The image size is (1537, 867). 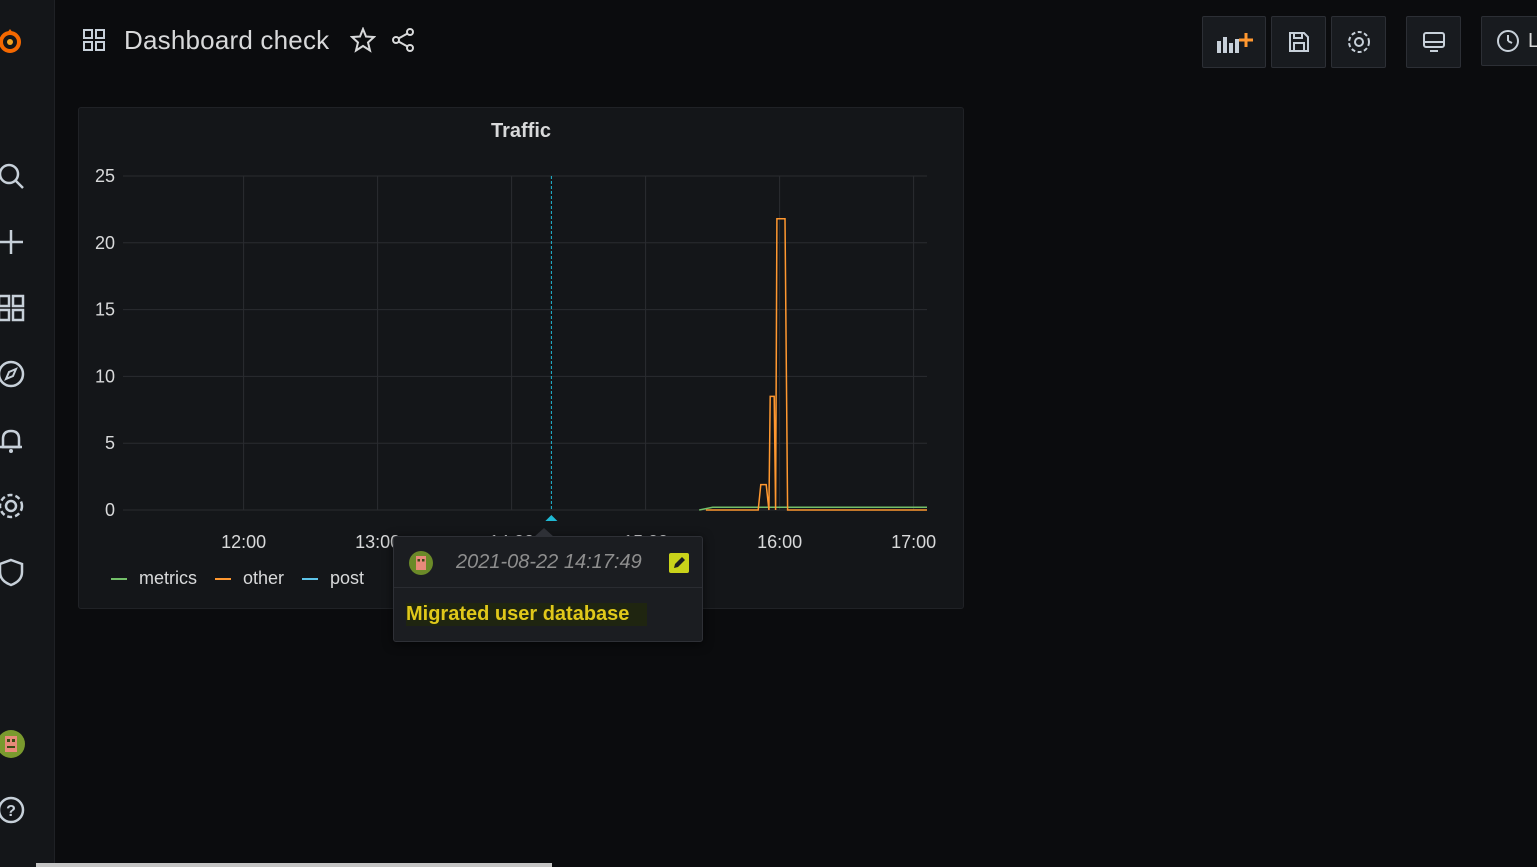 What do you see at coordinates (679, 563) in the screenshot?
I see `edit-icon` at bounding box center [679, 563].